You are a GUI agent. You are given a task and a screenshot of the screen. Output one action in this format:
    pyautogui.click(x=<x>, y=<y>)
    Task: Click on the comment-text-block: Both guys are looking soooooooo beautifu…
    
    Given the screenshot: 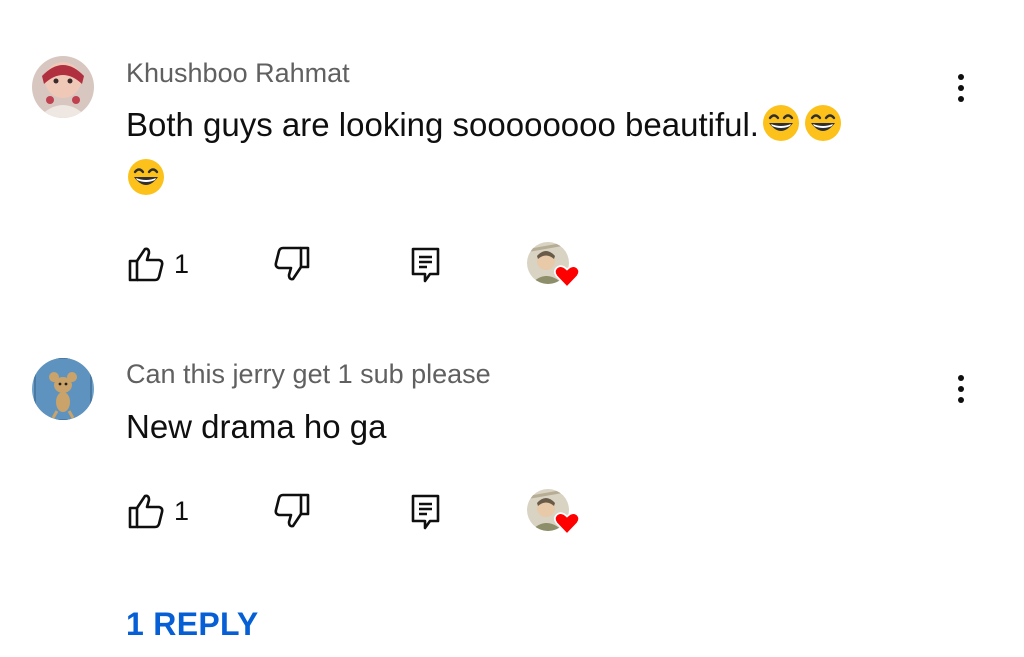 What is the action you would take?
    pyautogui.click(x=541, y=152)
    